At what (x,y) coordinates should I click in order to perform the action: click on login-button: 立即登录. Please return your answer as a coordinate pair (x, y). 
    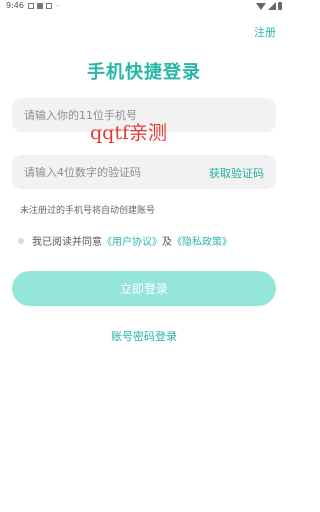
    Looking at the image, I should click on (144, 288).